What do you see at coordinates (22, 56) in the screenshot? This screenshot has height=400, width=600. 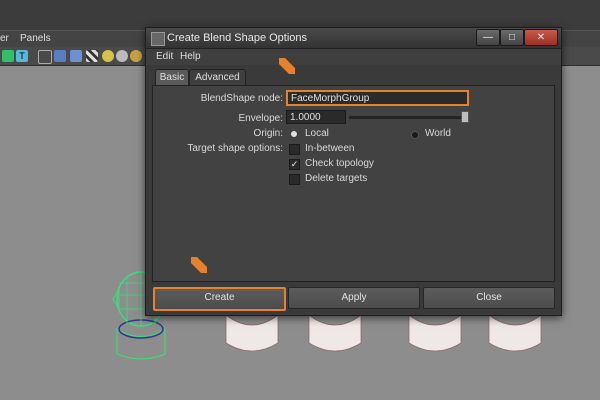 I see `text-tool-icon: T` at bounding box center [22, 56].